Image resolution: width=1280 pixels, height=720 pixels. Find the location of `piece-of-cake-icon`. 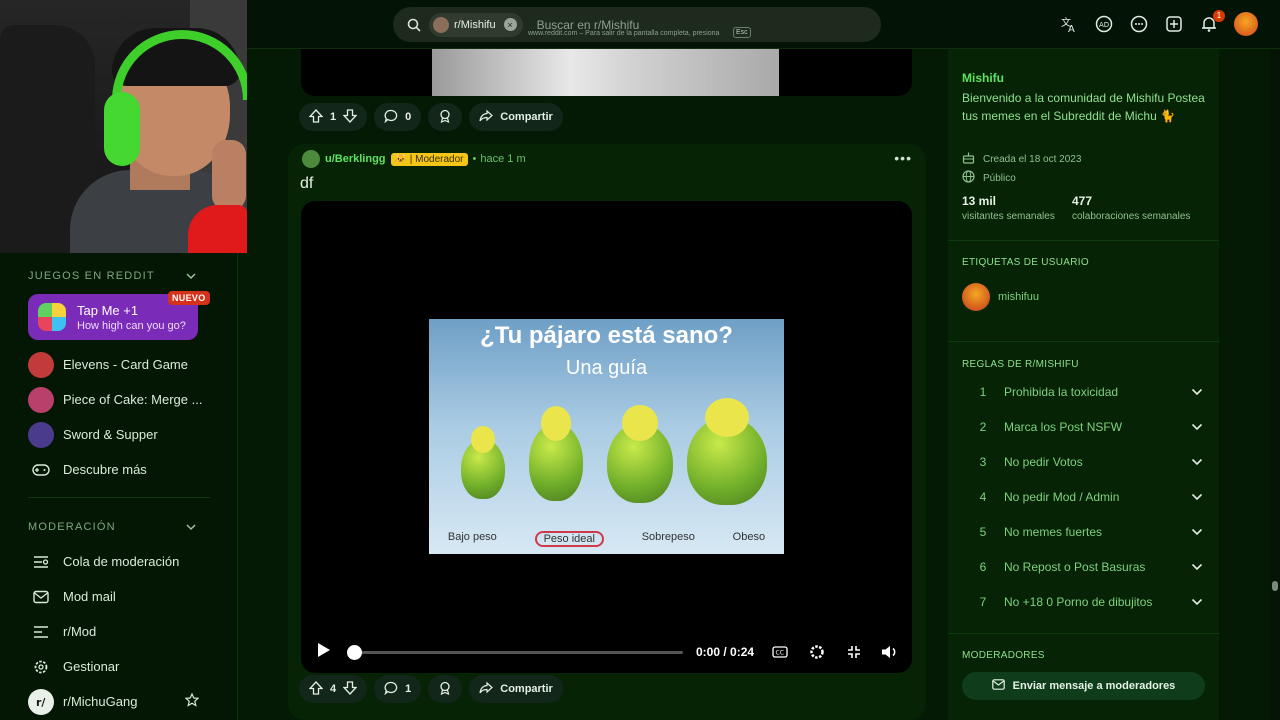

piece-of-cake-icon is located at coordinates (41, 399).